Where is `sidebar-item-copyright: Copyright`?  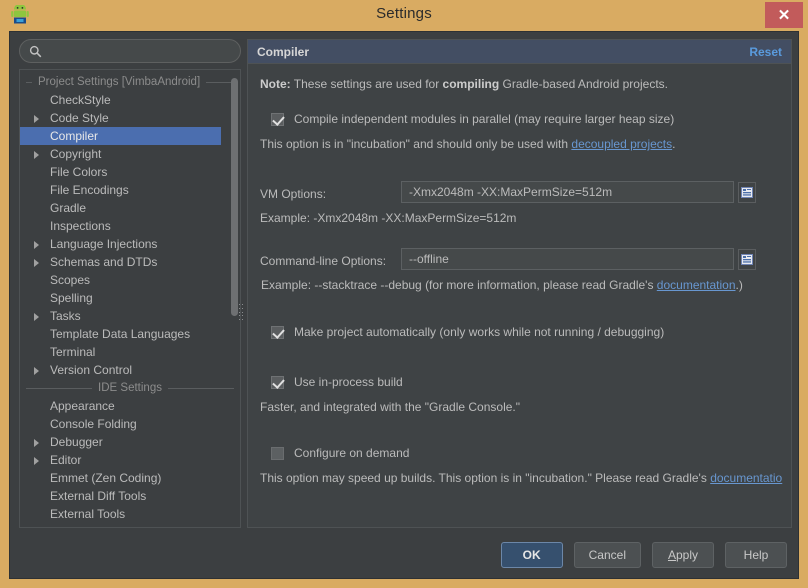 sidebar-item-copyright: Copyright is located at coordinates (130, 154).